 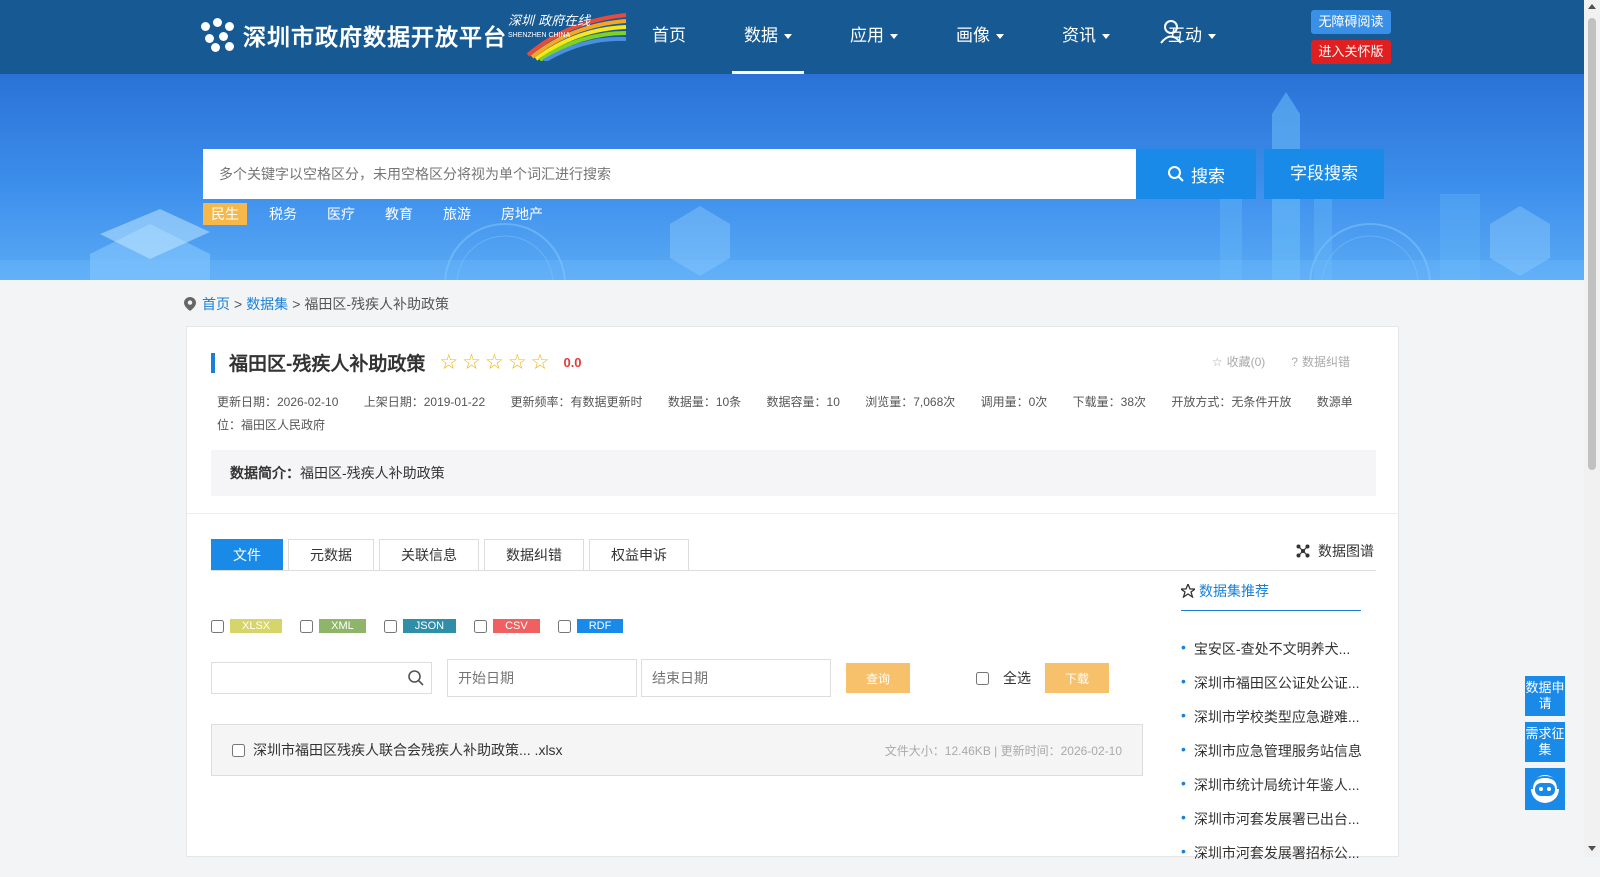 I want to click on logo-text: 深圳市政府数据开放平台, so click(x=375, y=37).